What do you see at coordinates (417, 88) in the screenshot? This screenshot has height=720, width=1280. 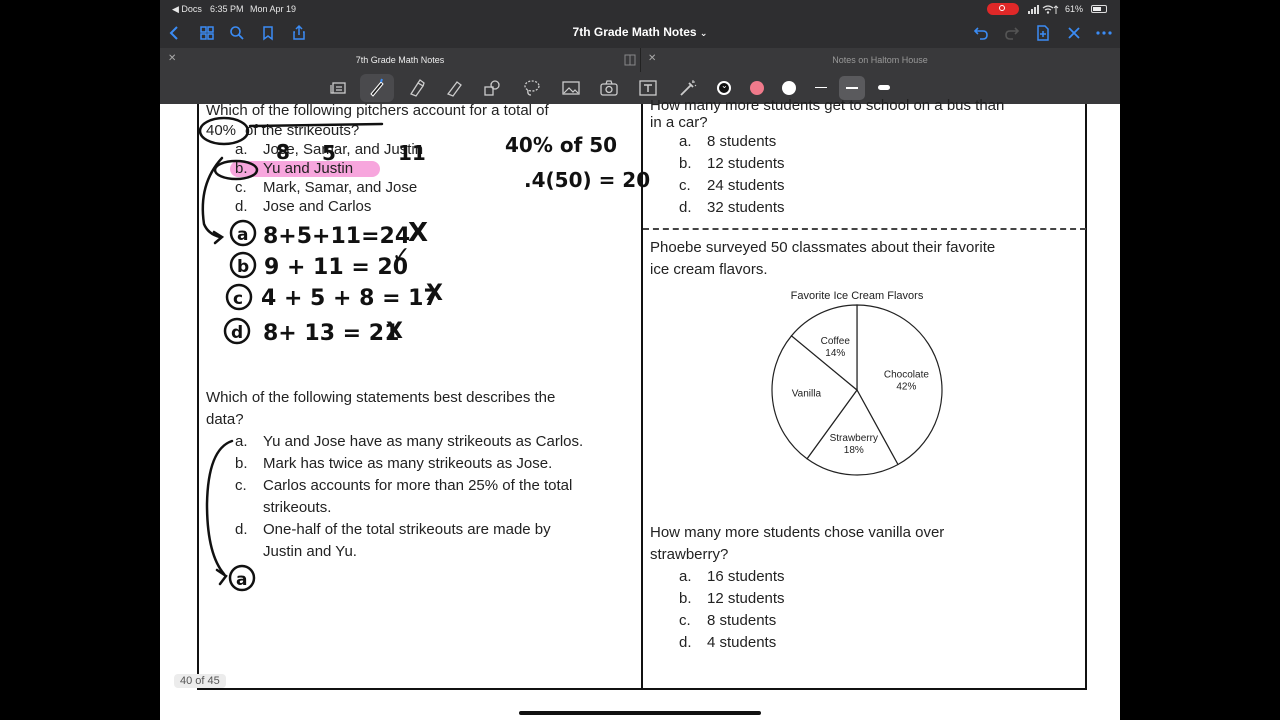 I see `highlighter-tool-icon` at bounding box center [417, 88].